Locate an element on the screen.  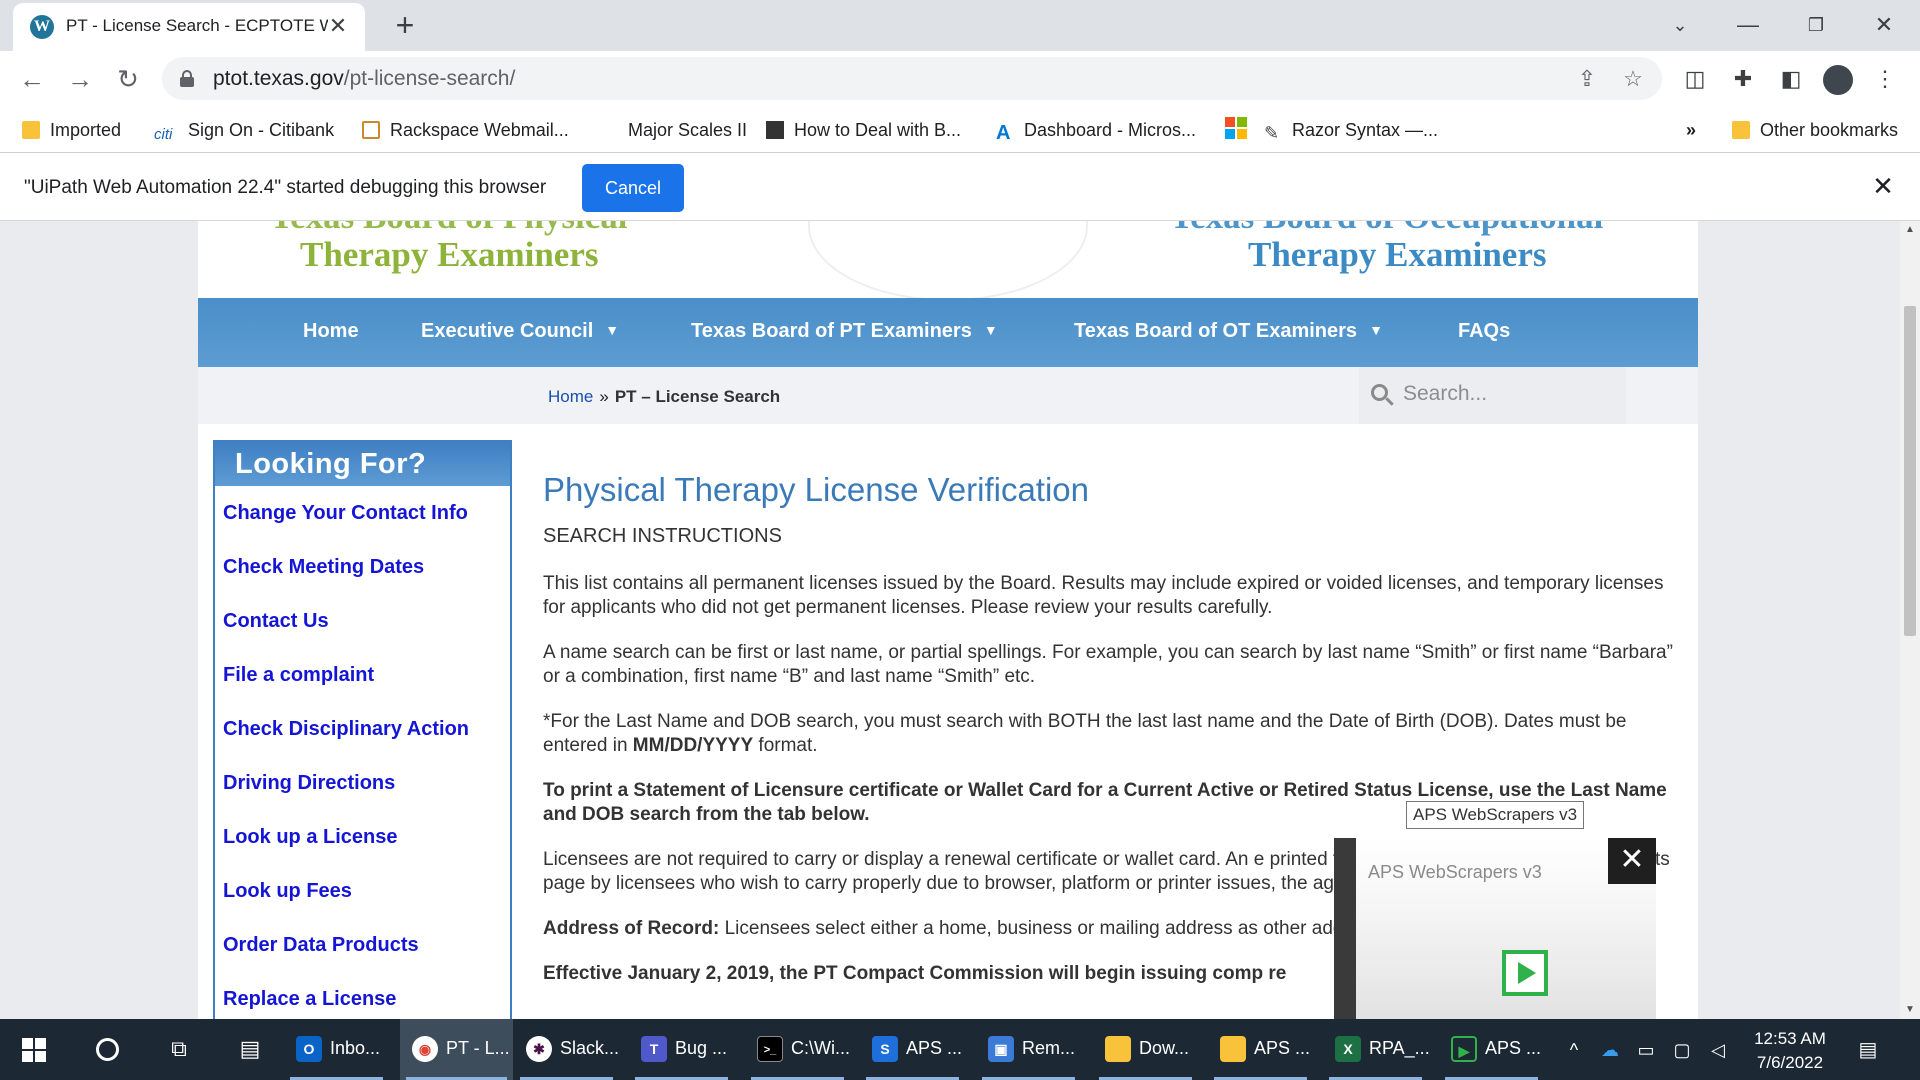
aps-webscrapers-window: APS WebScrapers v3 ✕ is located at coordinates (1495, 928).